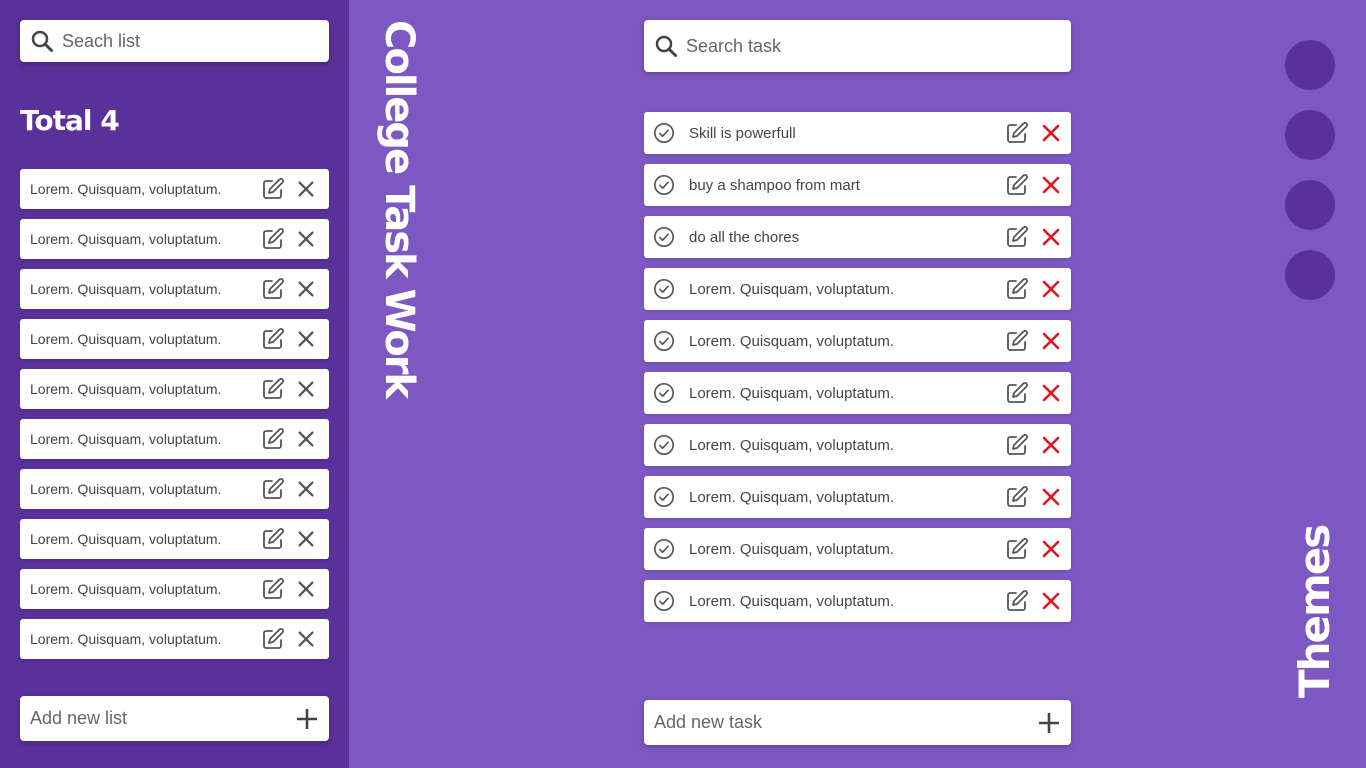 This screenshot has height=768, width=1366. What do you see at coordinates (845, 722) in the screenshot?
I see `add-task-input` at bounding box center [845, 722].